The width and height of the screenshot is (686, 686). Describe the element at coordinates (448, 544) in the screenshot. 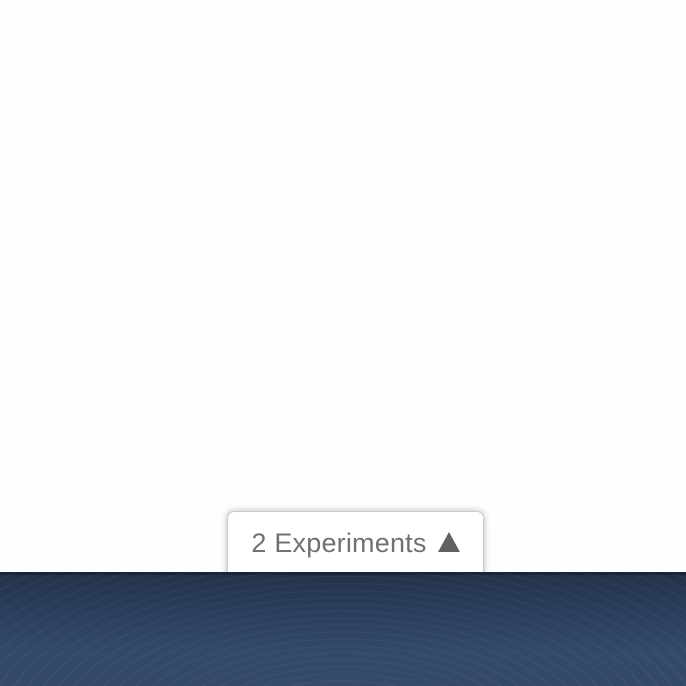

I see `triangle-up-icon` at that location.